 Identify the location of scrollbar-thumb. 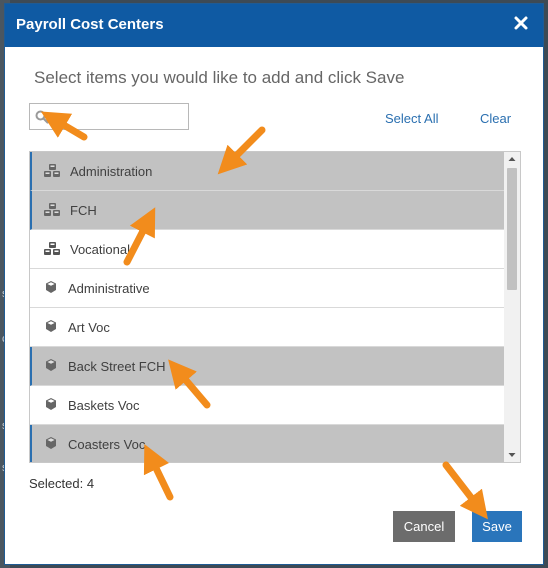
(512, 229).